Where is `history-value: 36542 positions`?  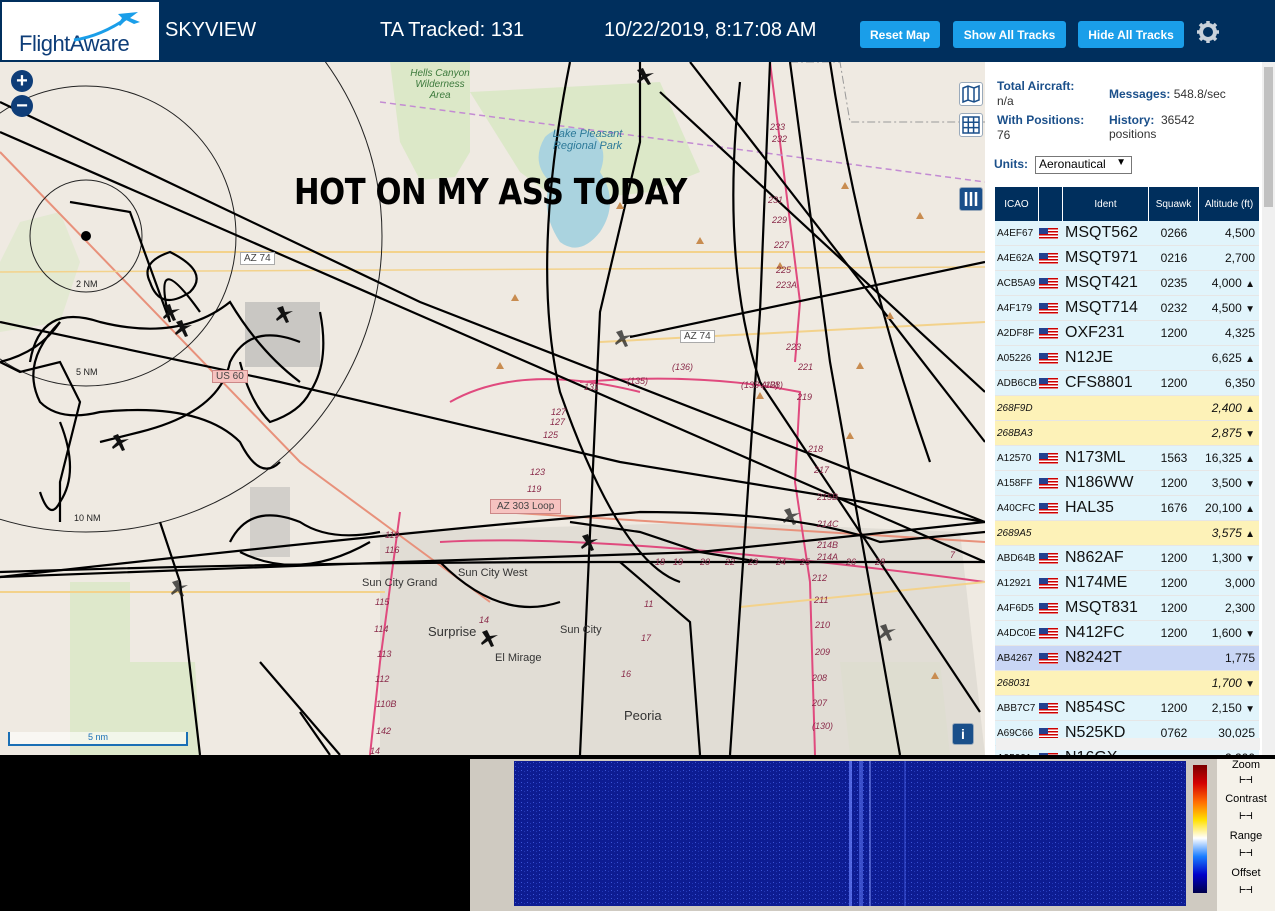
history-value: 36542 positions is located at coordinates (1152, 127).